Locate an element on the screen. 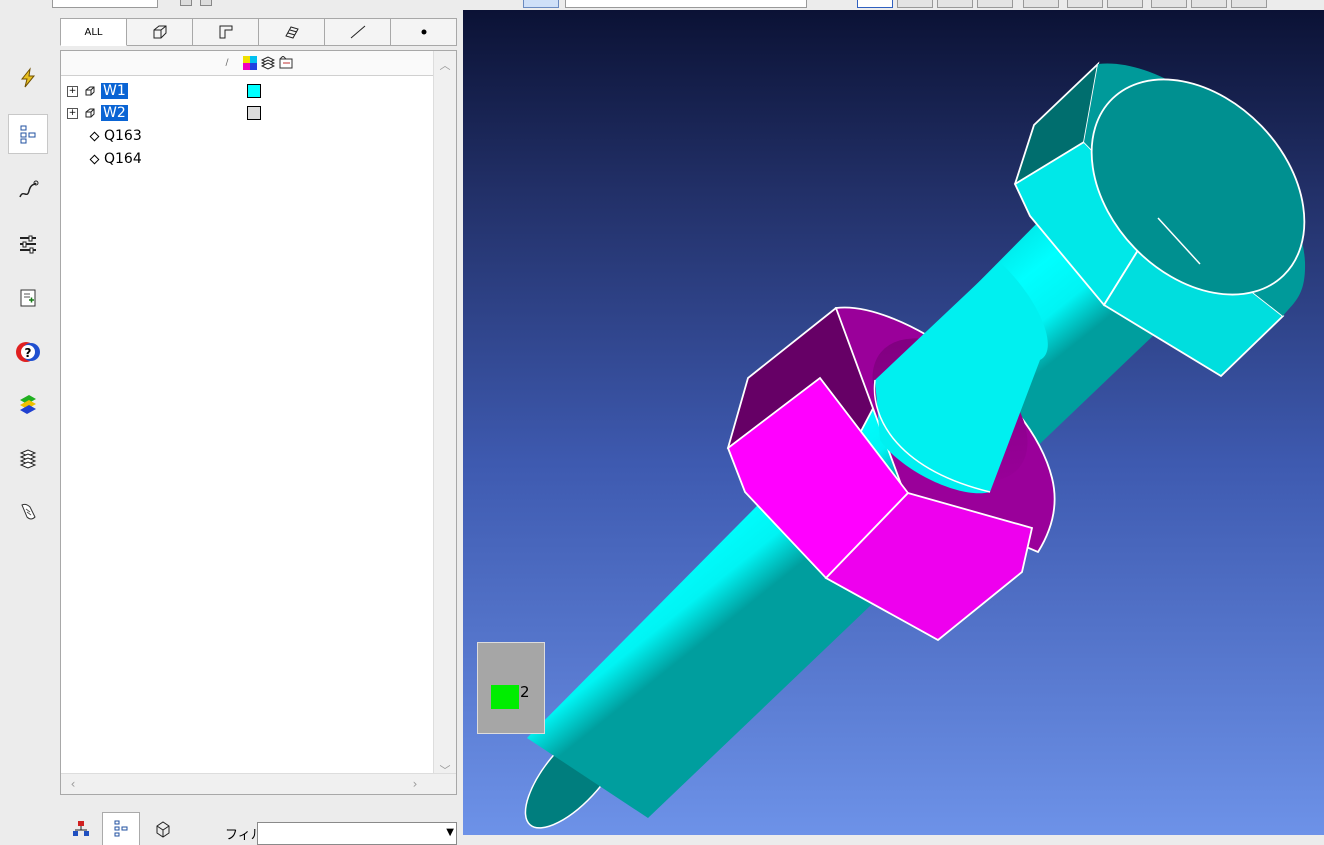 The height and width of the screenshot is (845, 1324). legend-swatch is located at coordinates (505, 697).